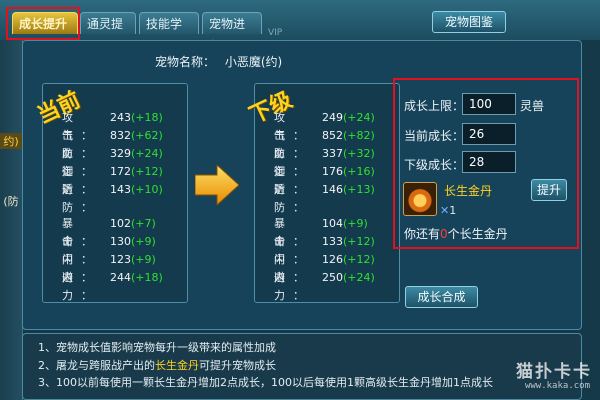 The width and height of the screenshot is (600, 400). Describe the element at coordinates (120, 171) in the screenshot. I see `stat-base-value: 172` at that location.